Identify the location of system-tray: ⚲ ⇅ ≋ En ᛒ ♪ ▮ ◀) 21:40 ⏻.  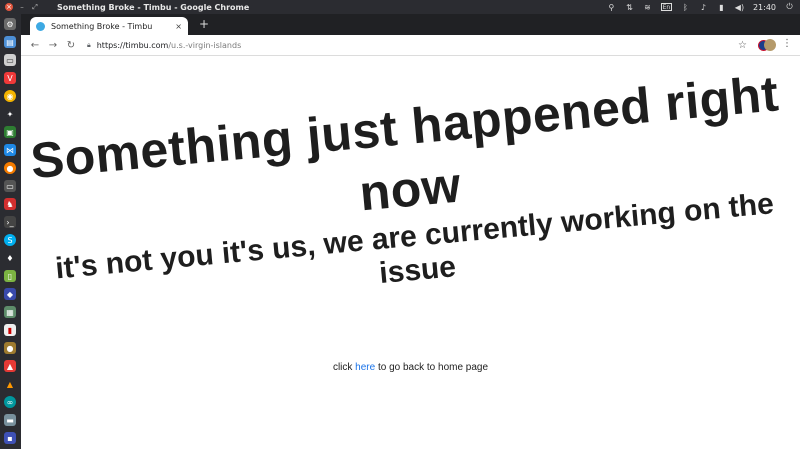
(700, 7).